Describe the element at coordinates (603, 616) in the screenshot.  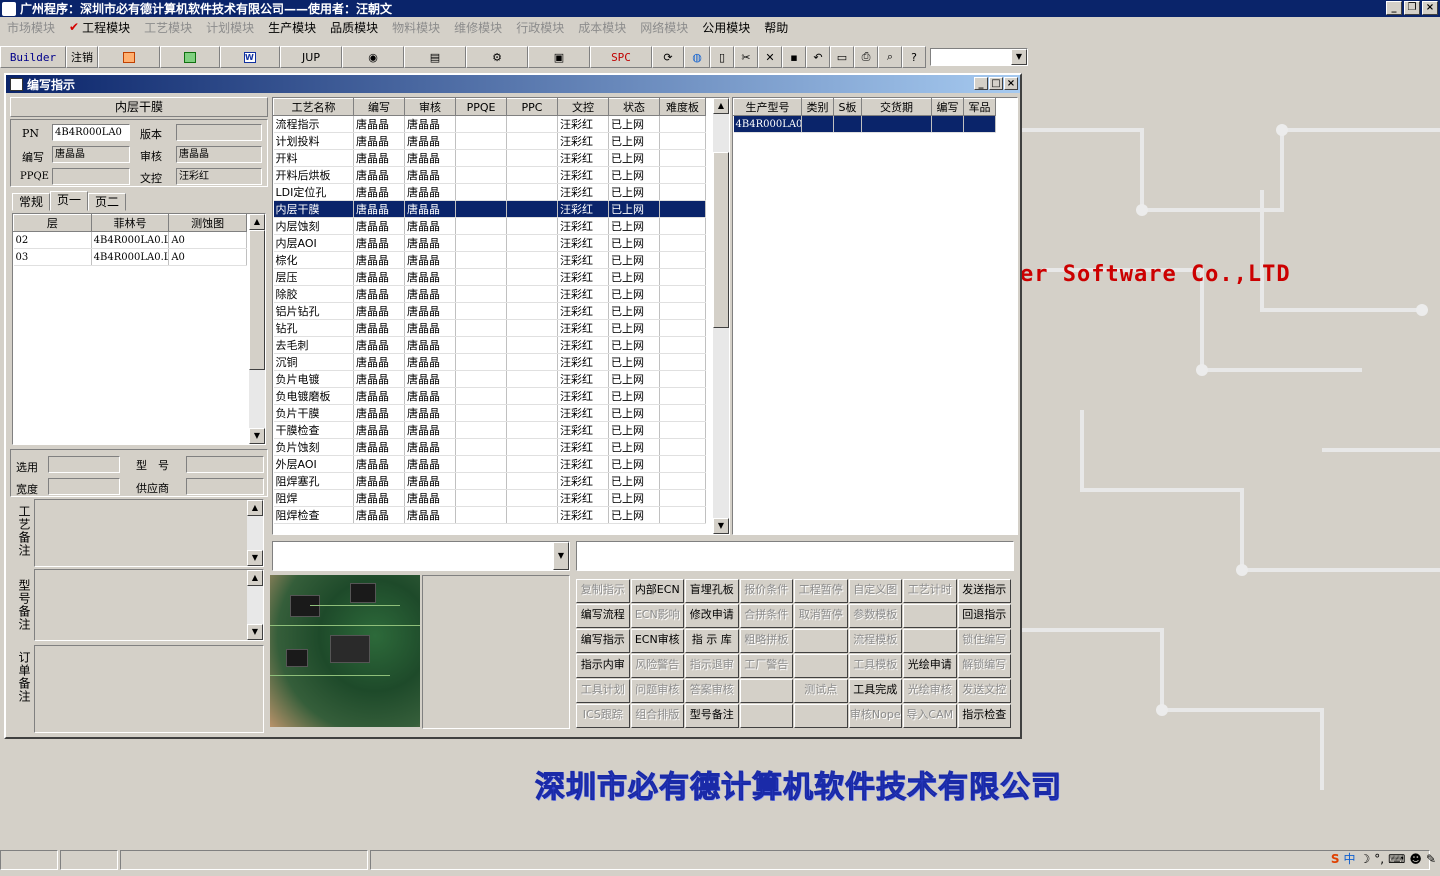
I see `action-button: 编写流程` at that location.